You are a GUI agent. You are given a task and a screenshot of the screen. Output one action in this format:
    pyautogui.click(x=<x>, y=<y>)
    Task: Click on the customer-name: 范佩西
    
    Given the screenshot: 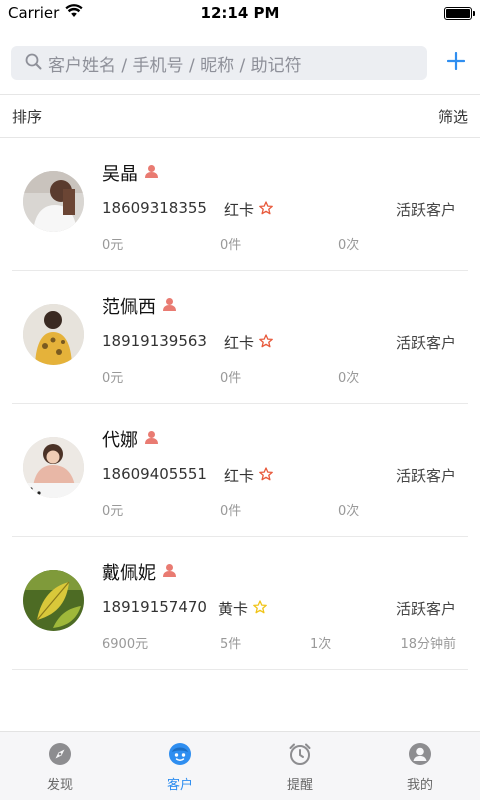 What is the action you would take?
    pyautogui.click(x=139, y=306)
    